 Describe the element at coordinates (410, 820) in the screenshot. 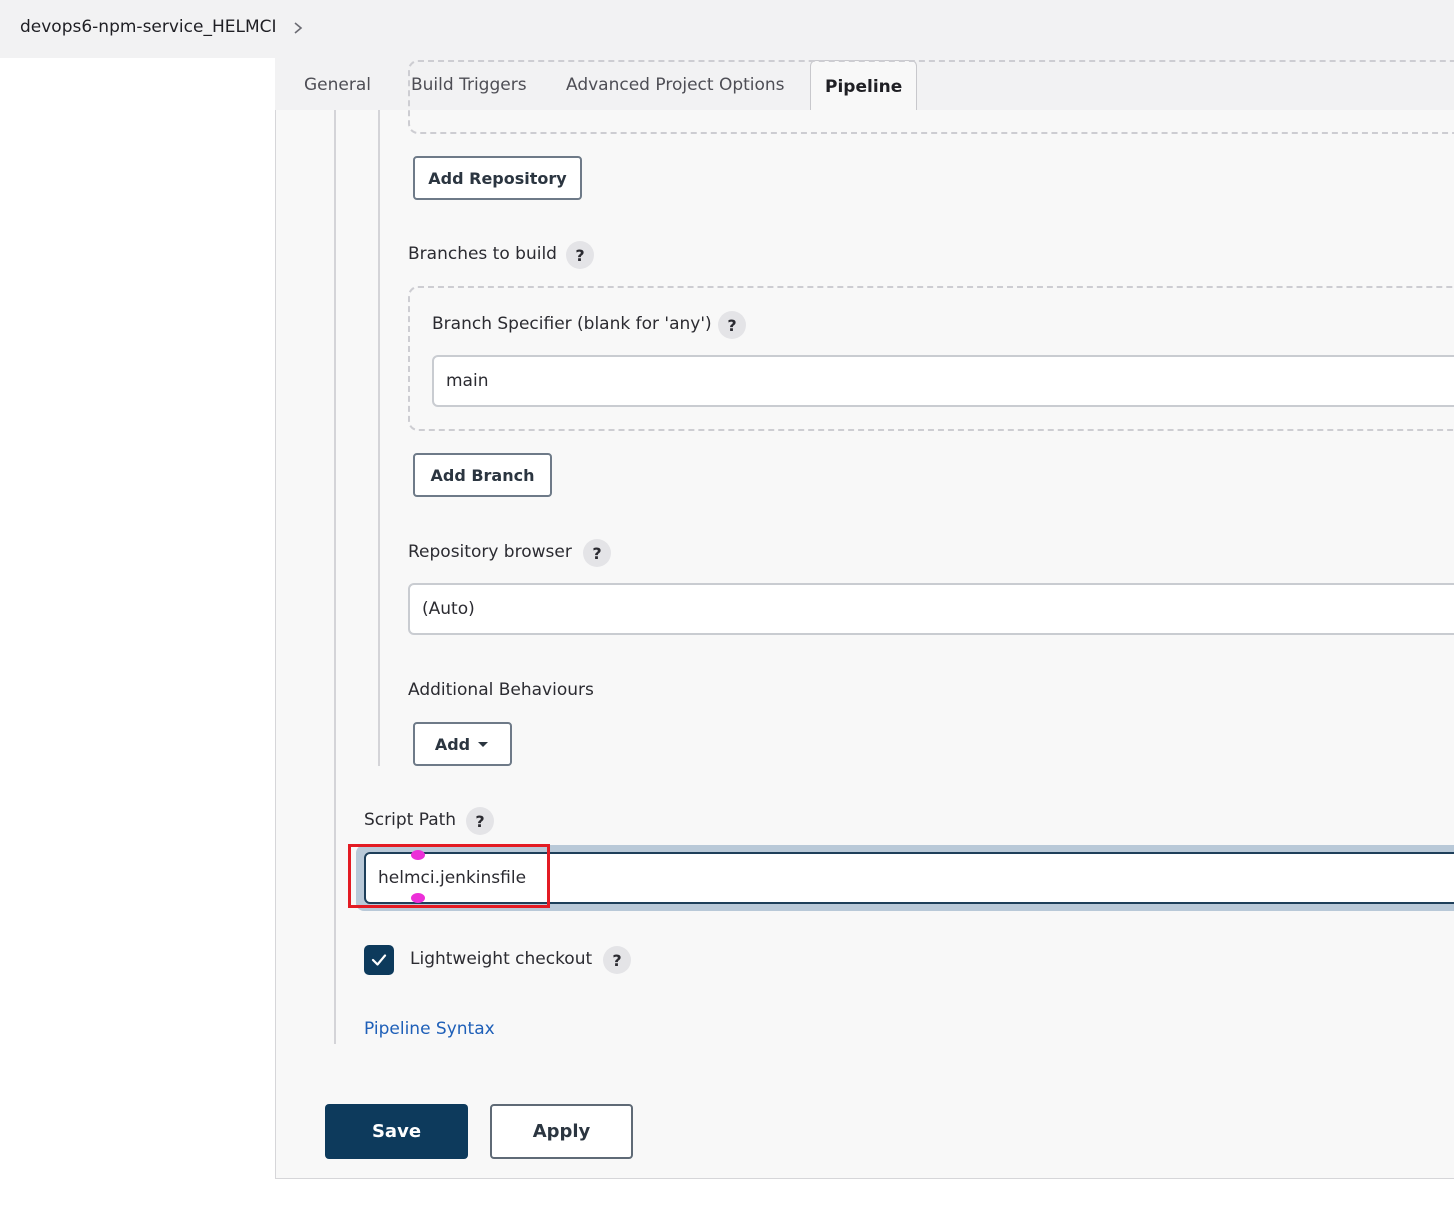

I see `script-path-label: Script Path` at that location.